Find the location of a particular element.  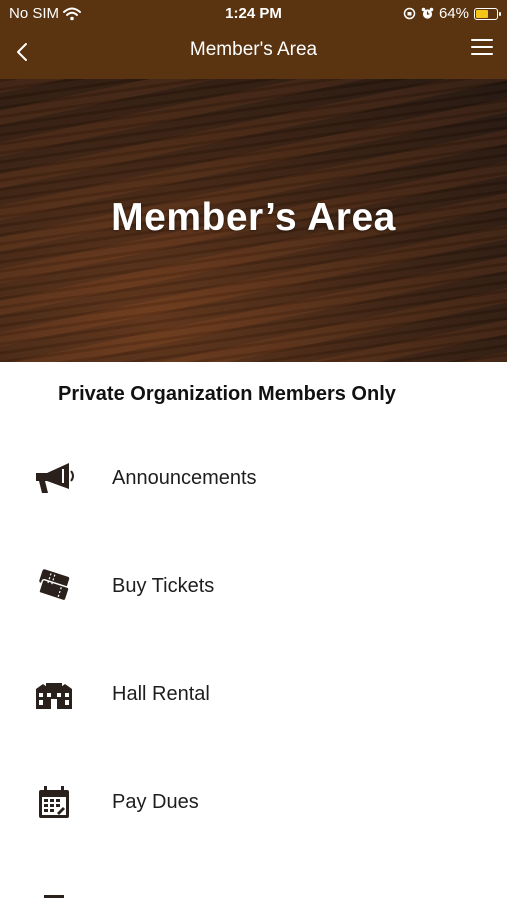

status-right: 64% is located at coordinates (452, 13).